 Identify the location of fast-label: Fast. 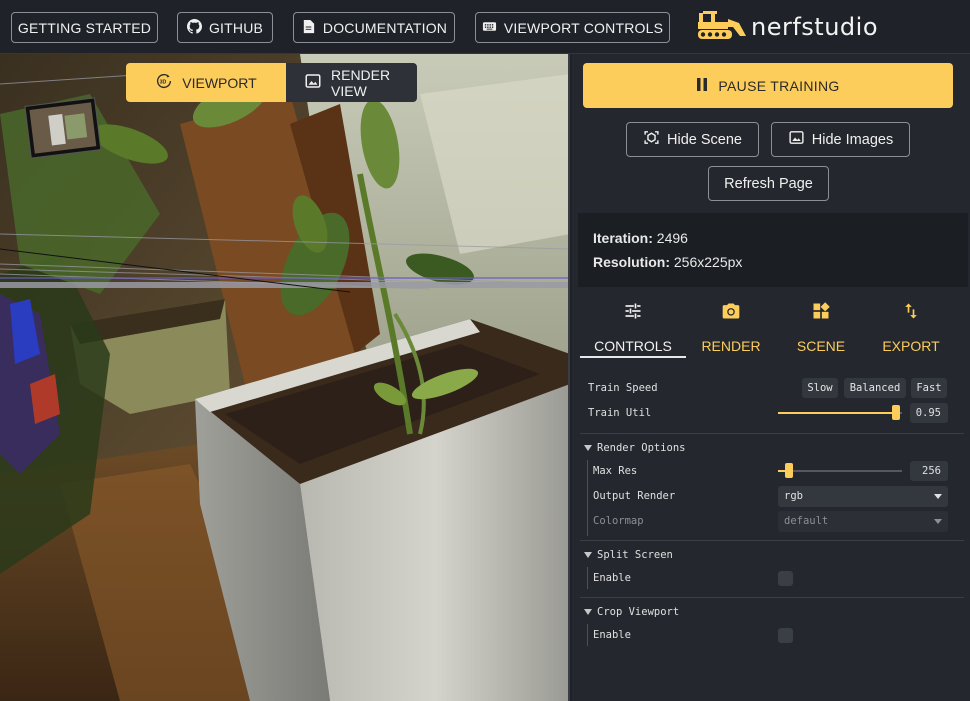
(929, 388).